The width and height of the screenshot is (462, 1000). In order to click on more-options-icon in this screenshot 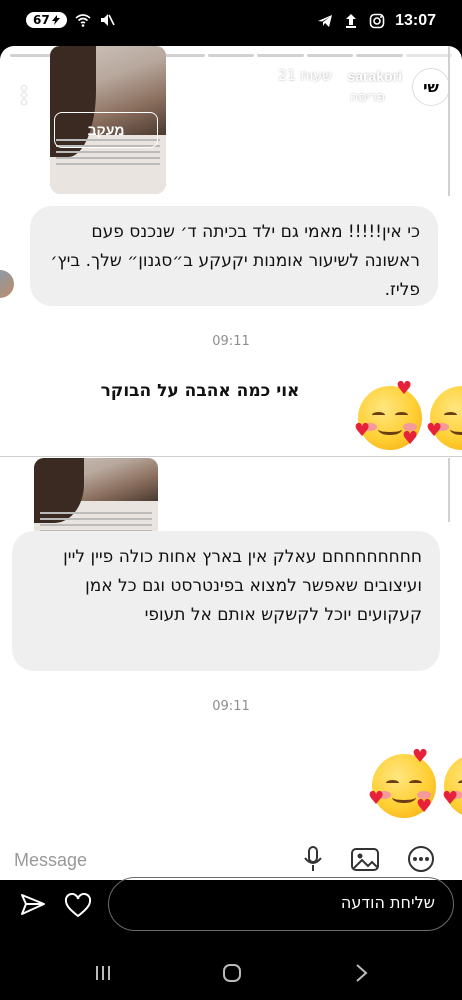, I will do `click(24, 95)`.